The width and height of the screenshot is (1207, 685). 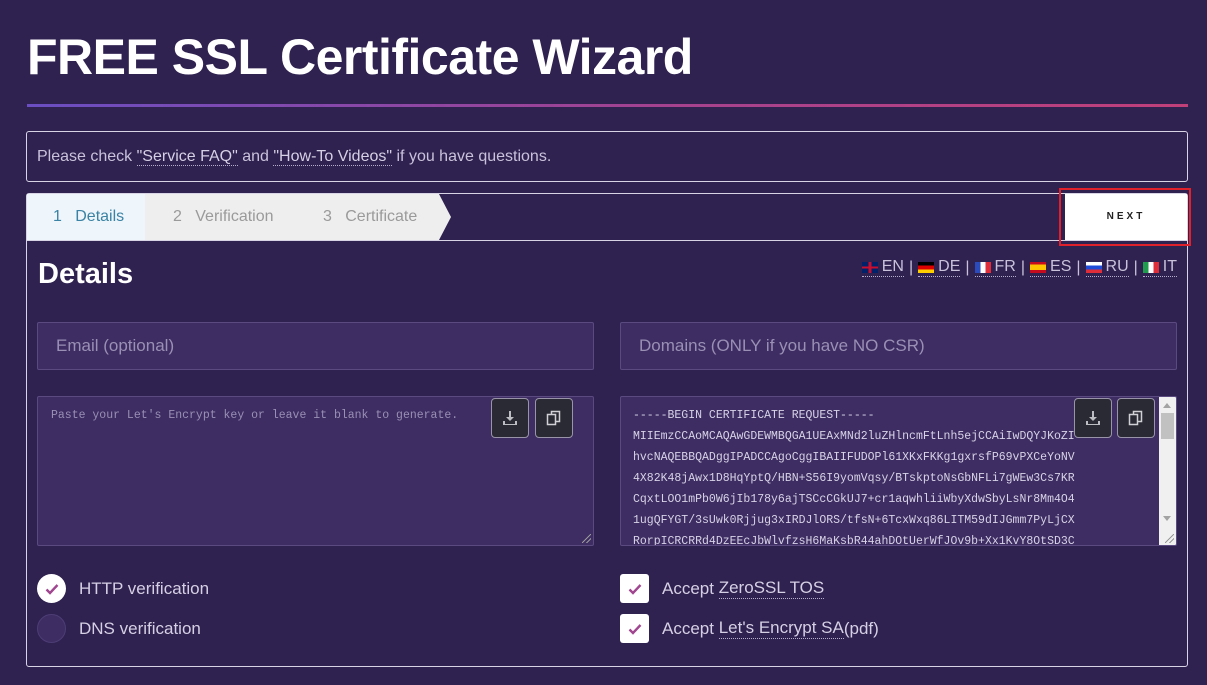 I want to click on lang-label: DE, so click(x=949, y=266).